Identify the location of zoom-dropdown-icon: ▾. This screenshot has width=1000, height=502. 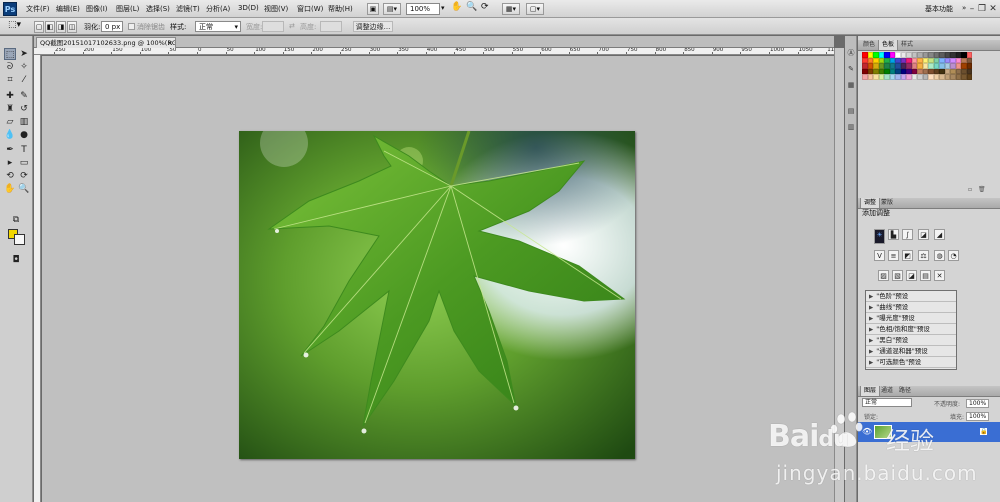
(443, 8).